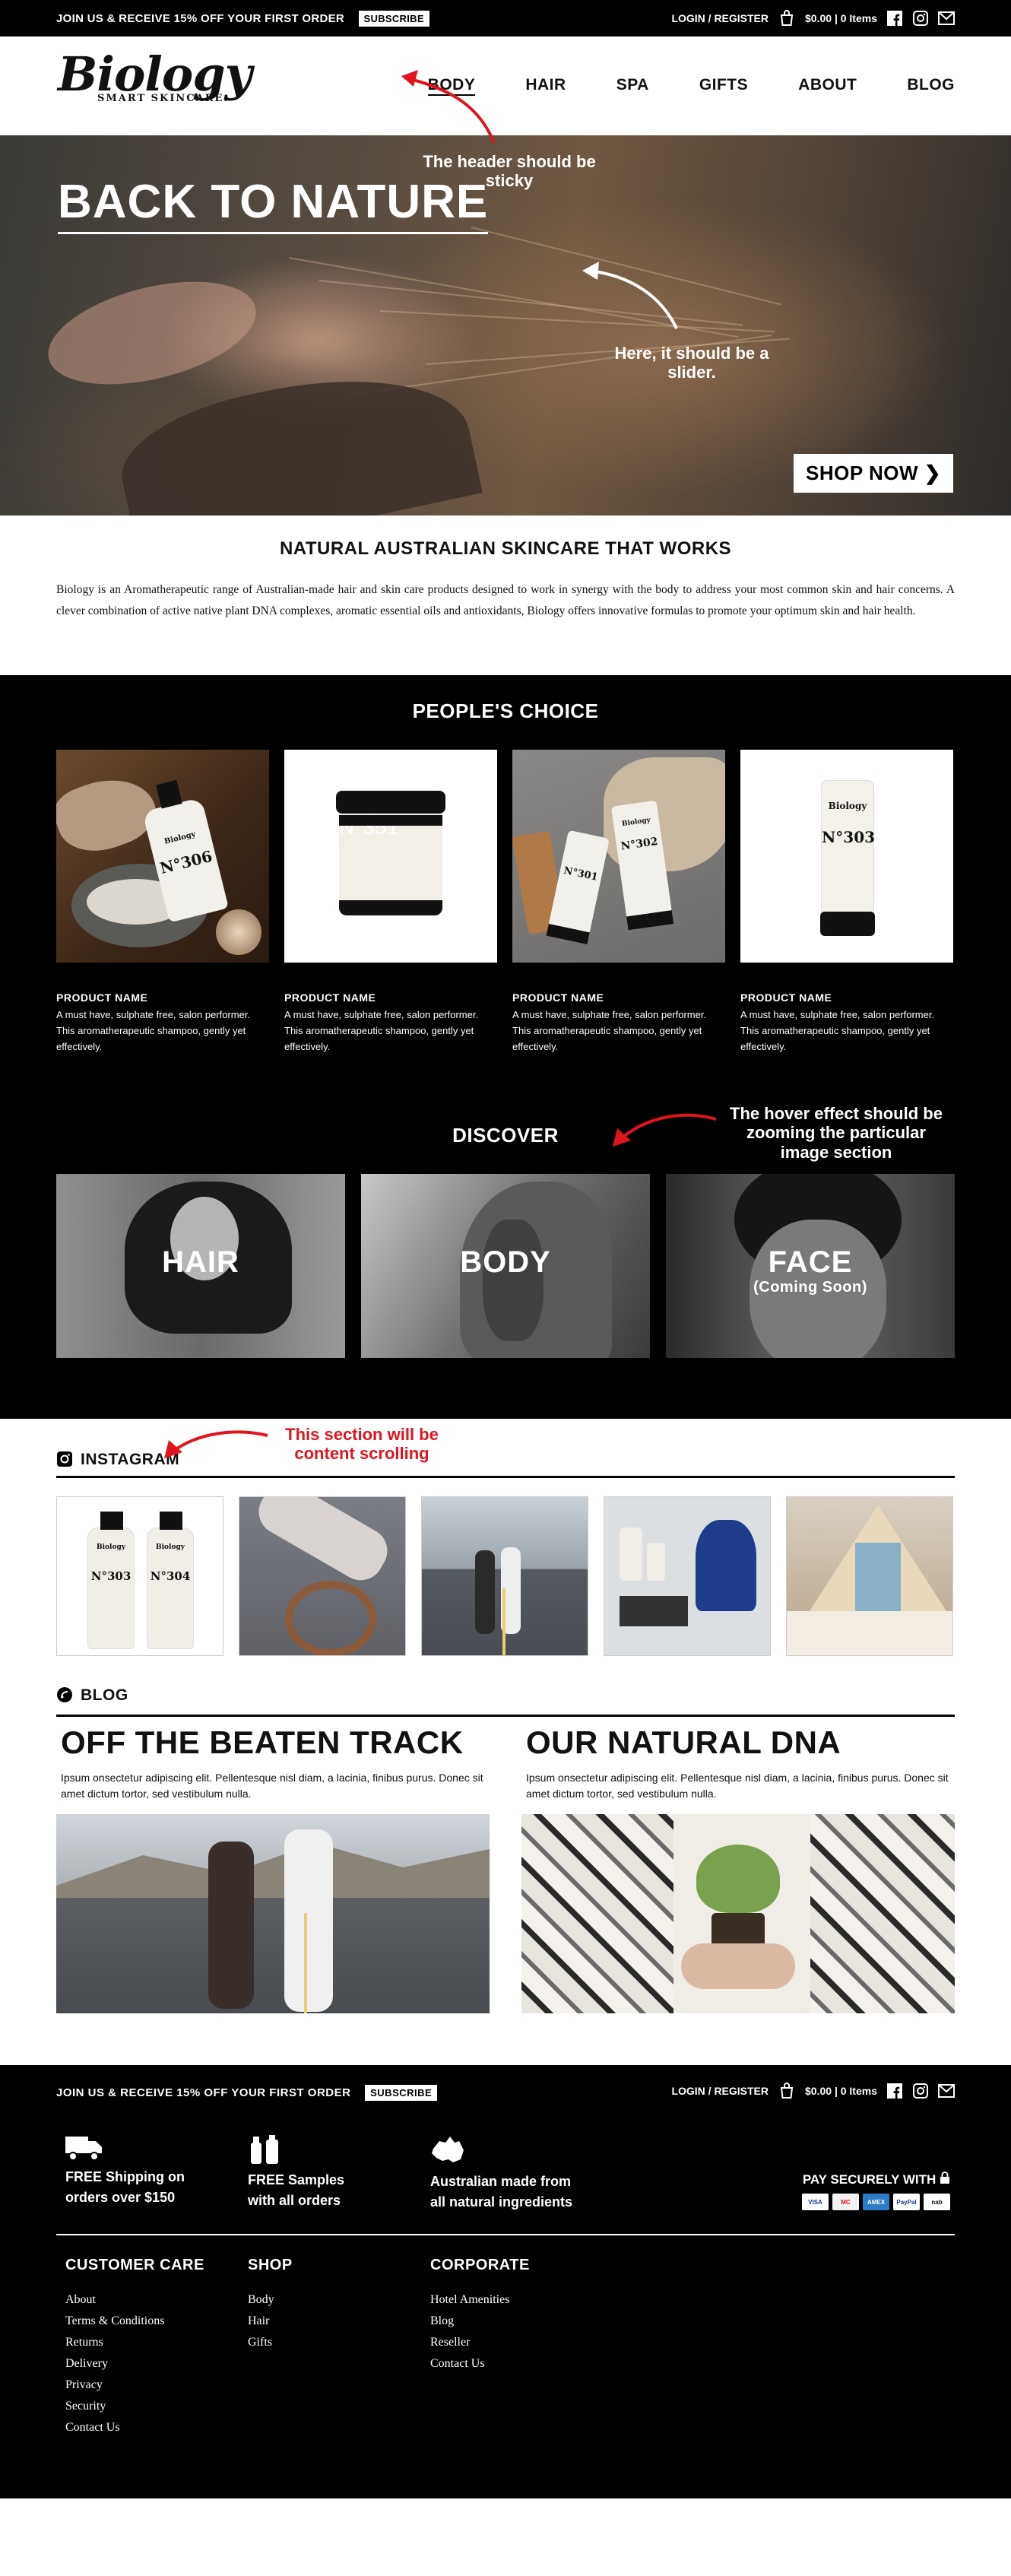  Describe the element at coordinates (362, 1444) in the screenshot. I see `scroll-annotation: This section will be content scrolling` at that location.